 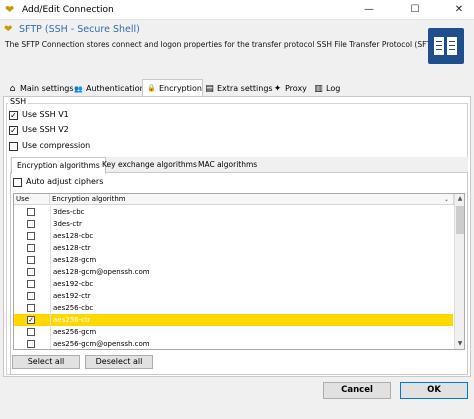 What do you see at coordinates (459, 199) in the screenshot?
I see `scroll-up-arrow-icon: ▲` at bounding box center [459, 199].